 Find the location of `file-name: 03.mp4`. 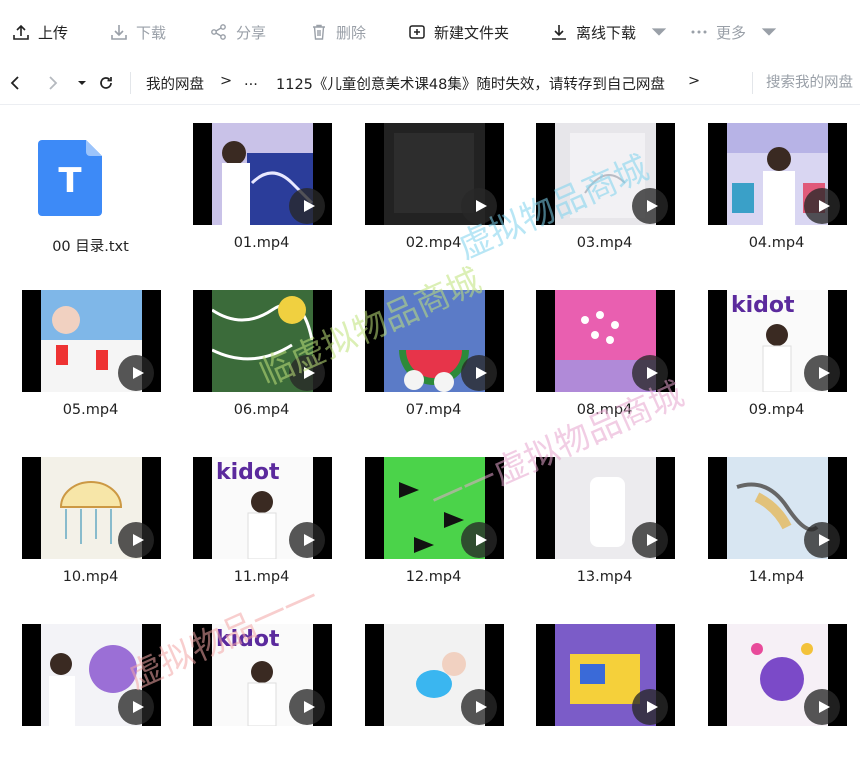

file-name: 03.mp4 is located at coordinates (604, 243).